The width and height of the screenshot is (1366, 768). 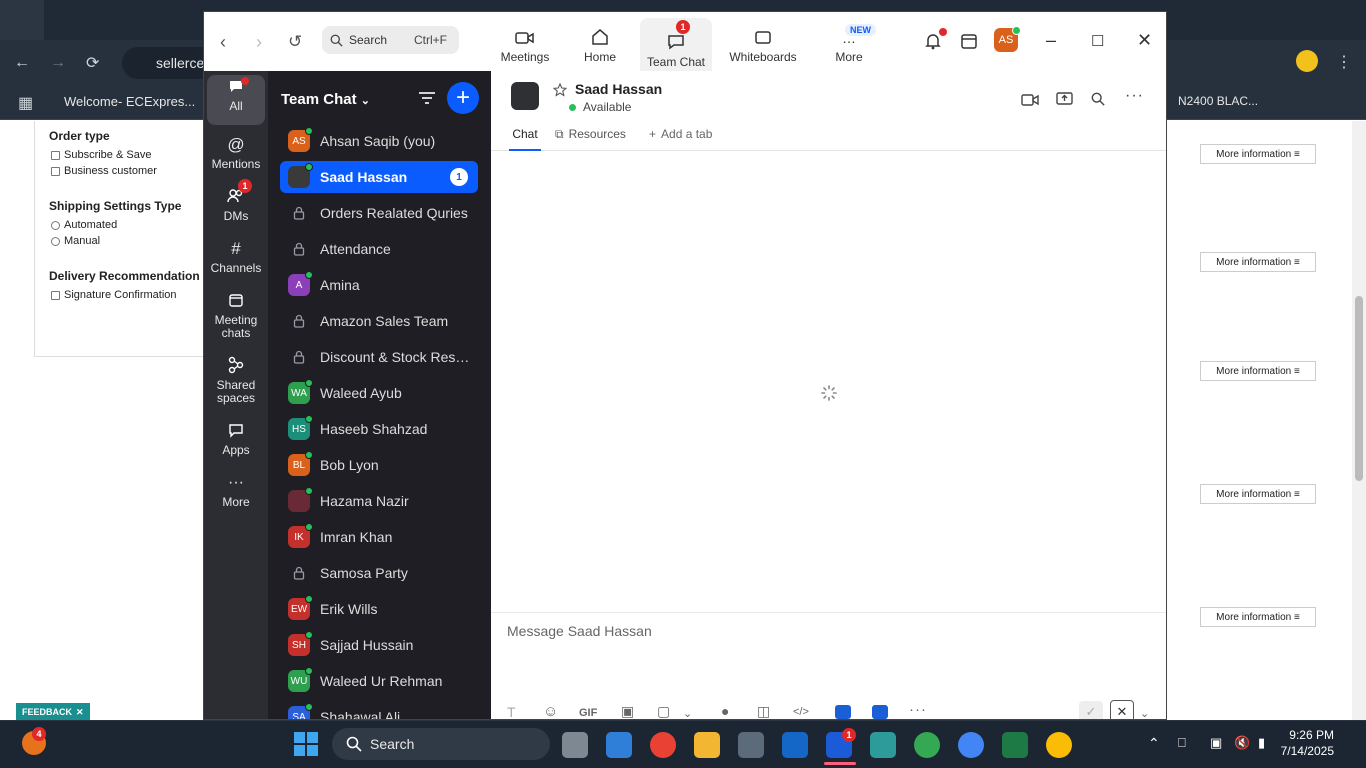 I want to click on chrome-icon, so click(x=663, y=745).